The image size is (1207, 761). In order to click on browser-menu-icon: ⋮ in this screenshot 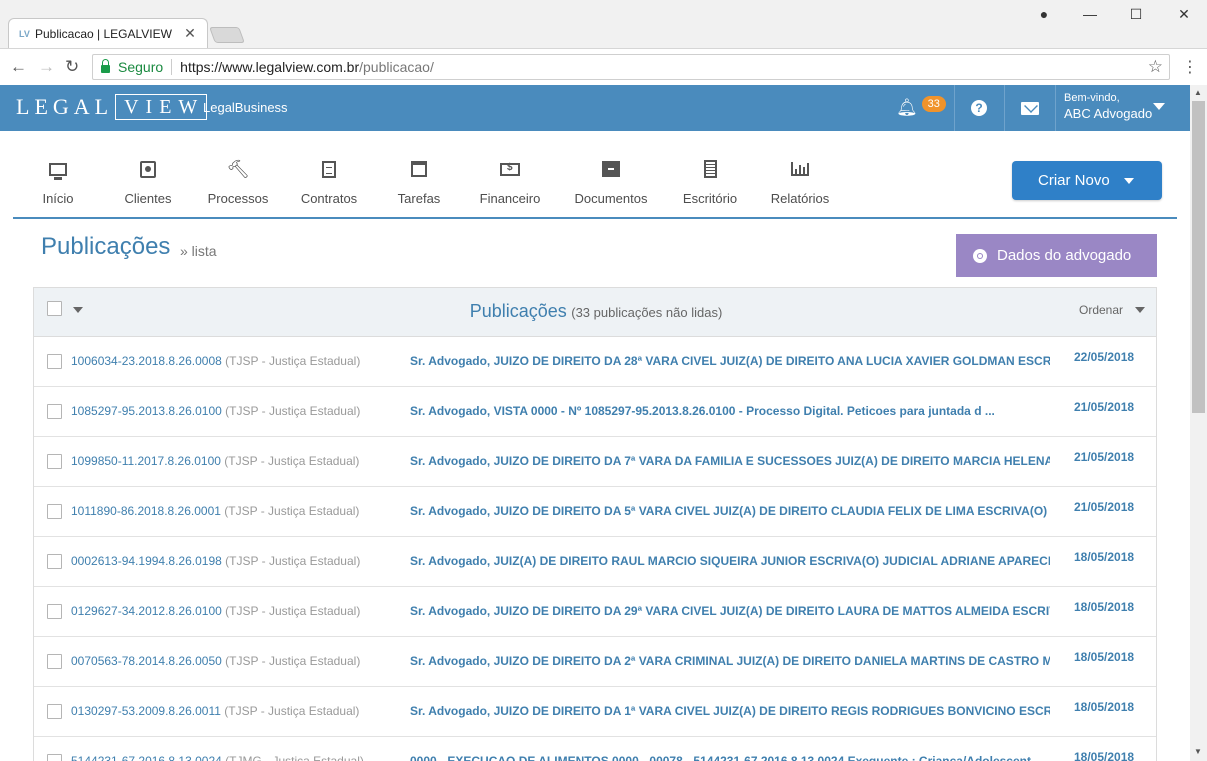, I will do `click(1190, 67)`.